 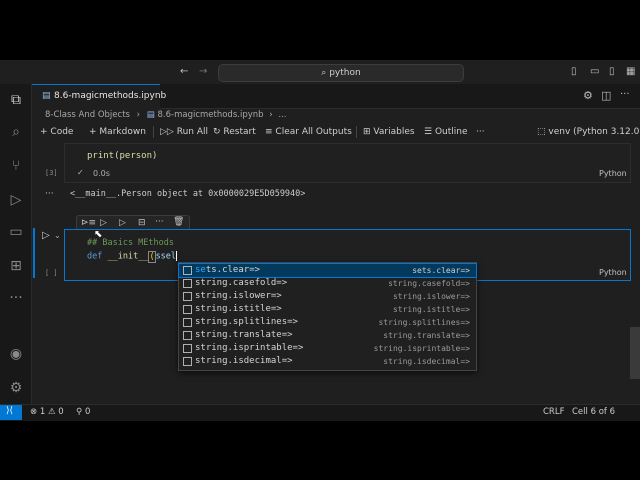 What do you see at coordinates (238, 309) in the screenshot?
I see `suggestion-label: string.istitle=>` at bounding box center [238, 309].